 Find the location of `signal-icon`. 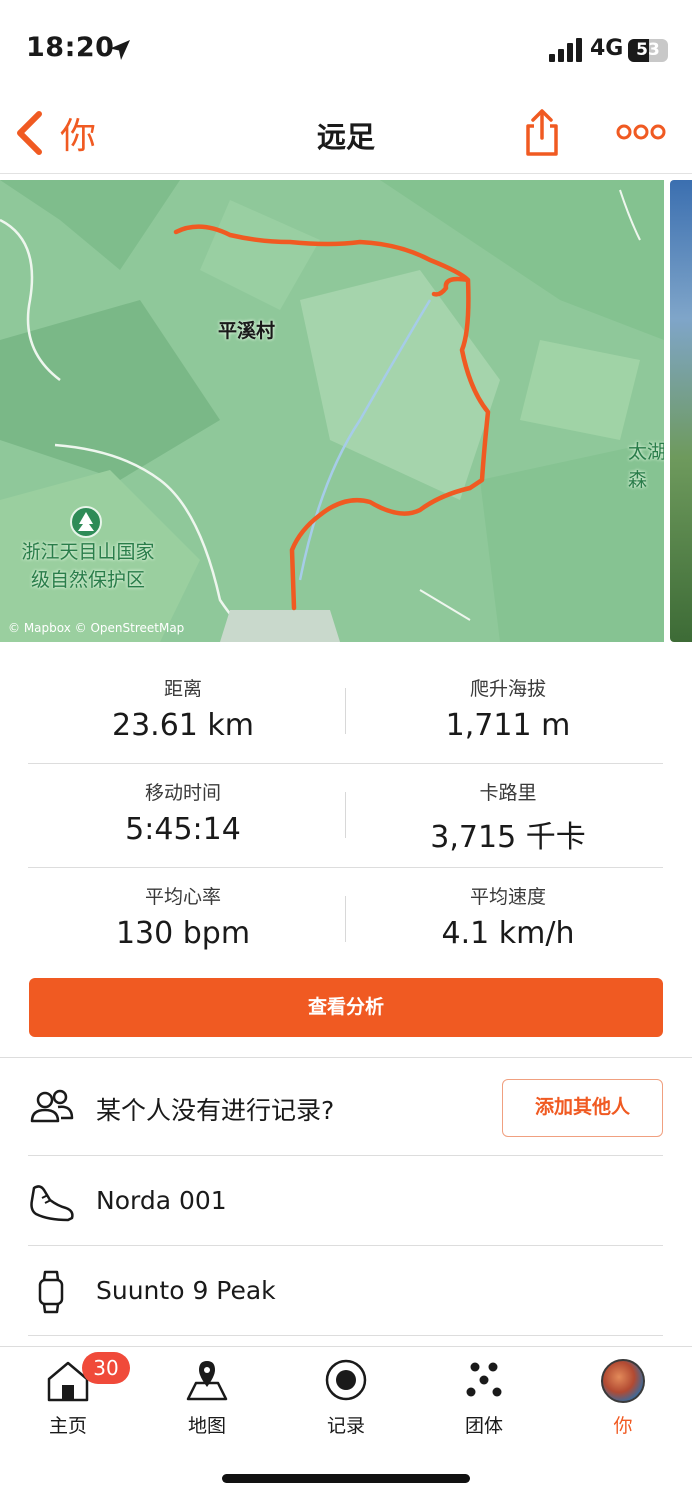

signal-icon is located at coordinates (565, 50).